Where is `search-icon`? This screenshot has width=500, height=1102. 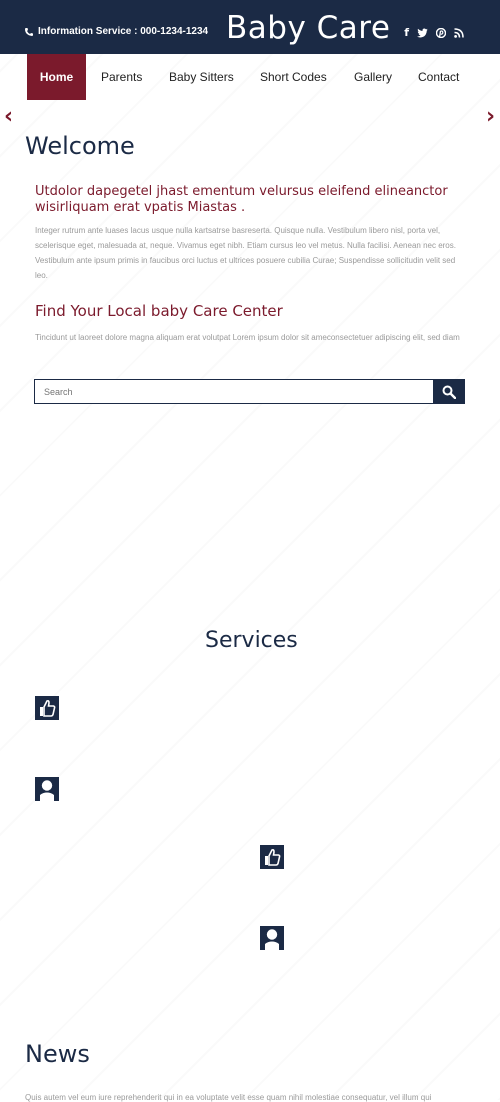 search-icon is located at coordinates (449, 392).